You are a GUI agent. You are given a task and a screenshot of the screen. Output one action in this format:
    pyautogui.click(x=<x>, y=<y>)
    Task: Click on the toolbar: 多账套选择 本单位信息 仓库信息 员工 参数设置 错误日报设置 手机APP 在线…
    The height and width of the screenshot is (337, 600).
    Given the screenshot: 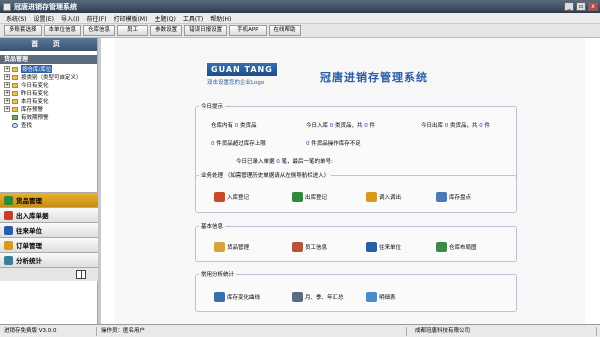 What is the action you would take?
    pyautogui.click(x=300, y=31)
    